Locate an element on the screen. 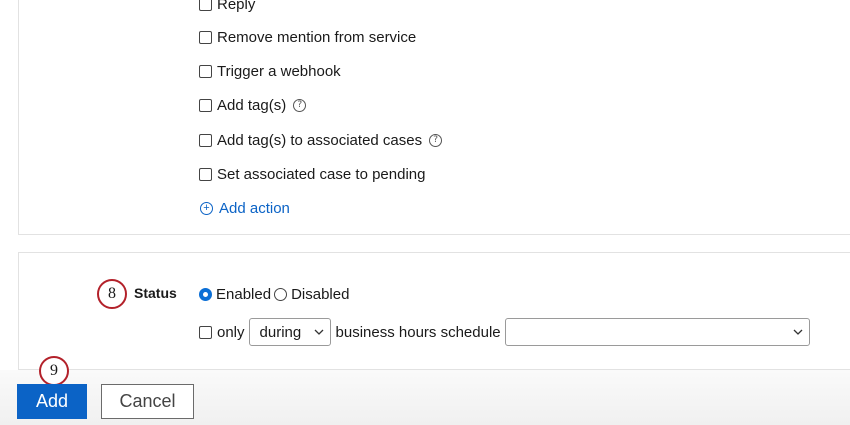 This screenshot has height=425, width=850. action-option-label: Remove mention from service is located at coordinates (317, 37).